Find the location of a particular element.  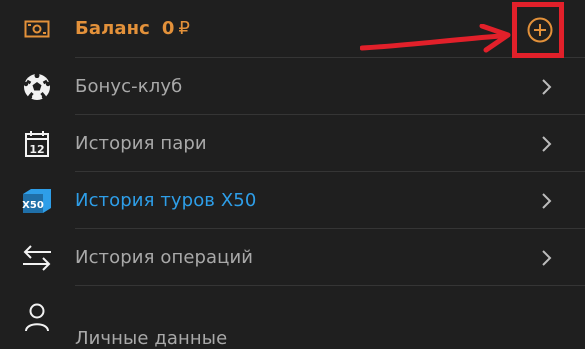

add-circle-icon is located at coordinates (540, 30).